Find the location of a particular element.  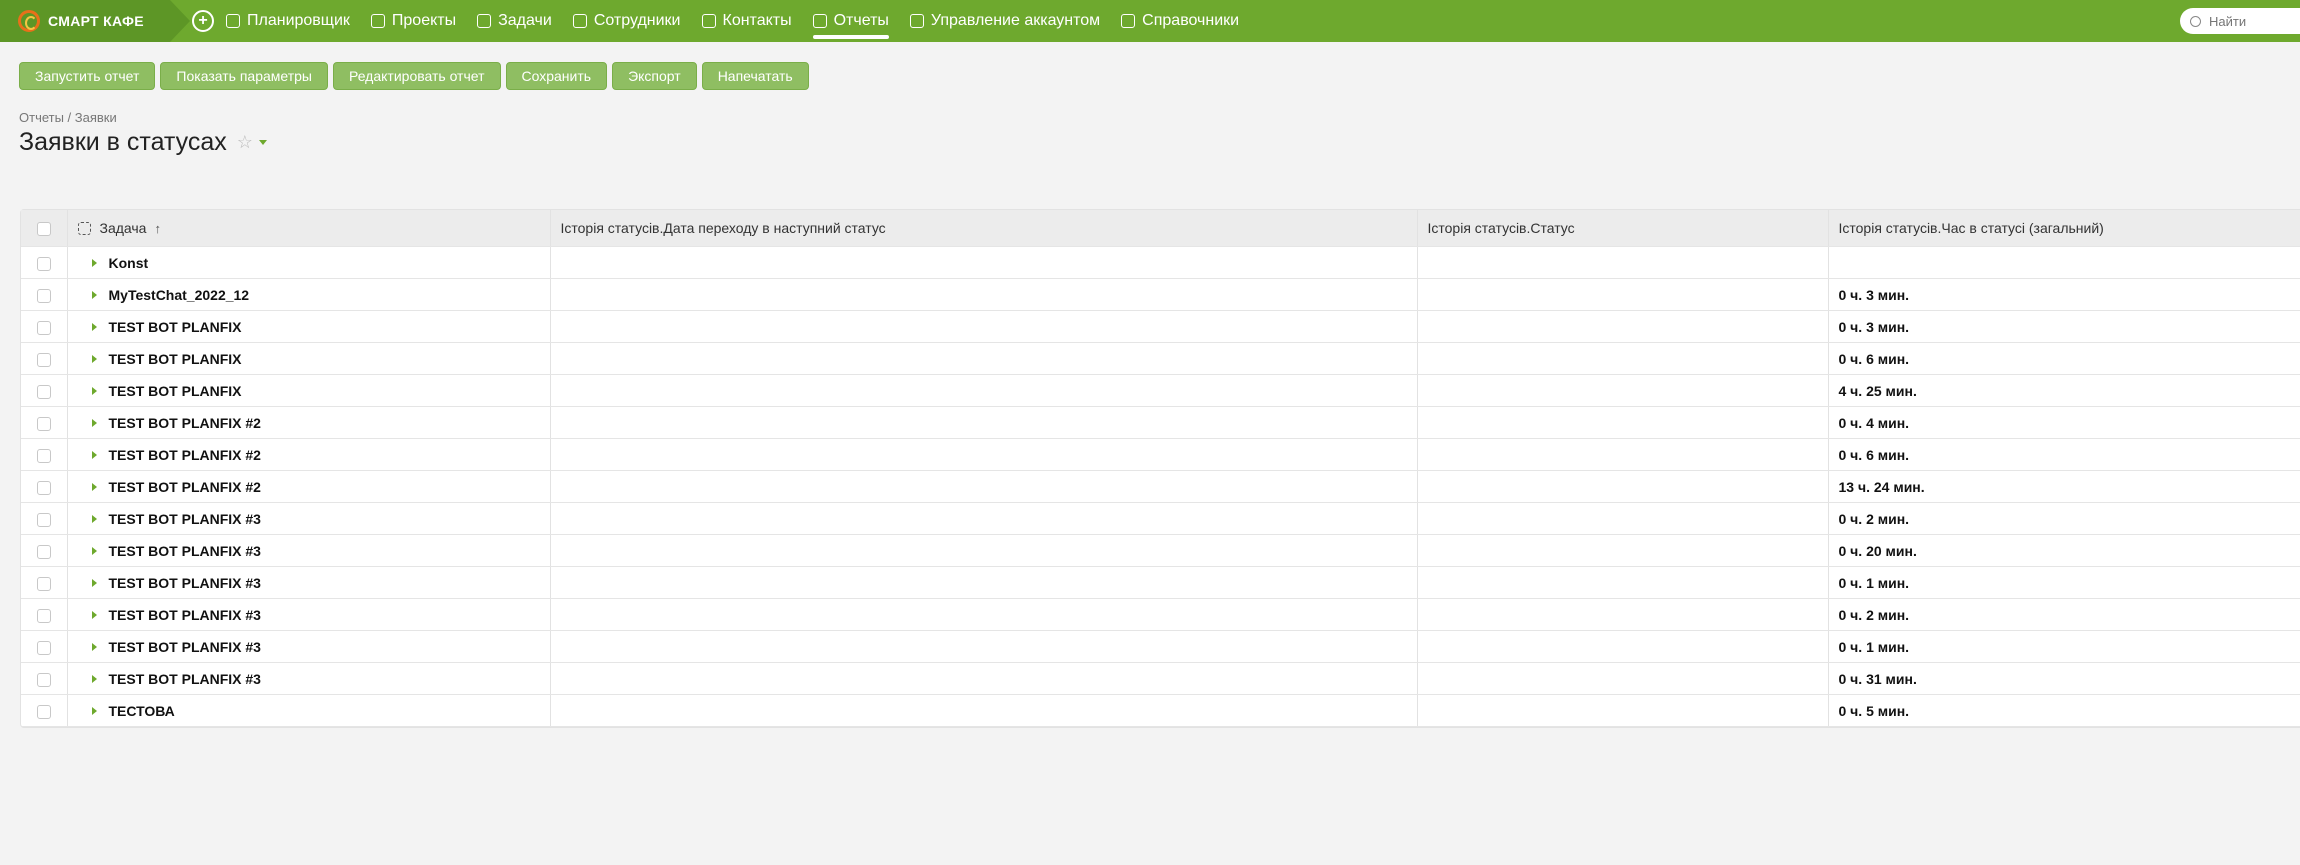

nav-item-tasks: Задачи is located at coordinates (514, 21).